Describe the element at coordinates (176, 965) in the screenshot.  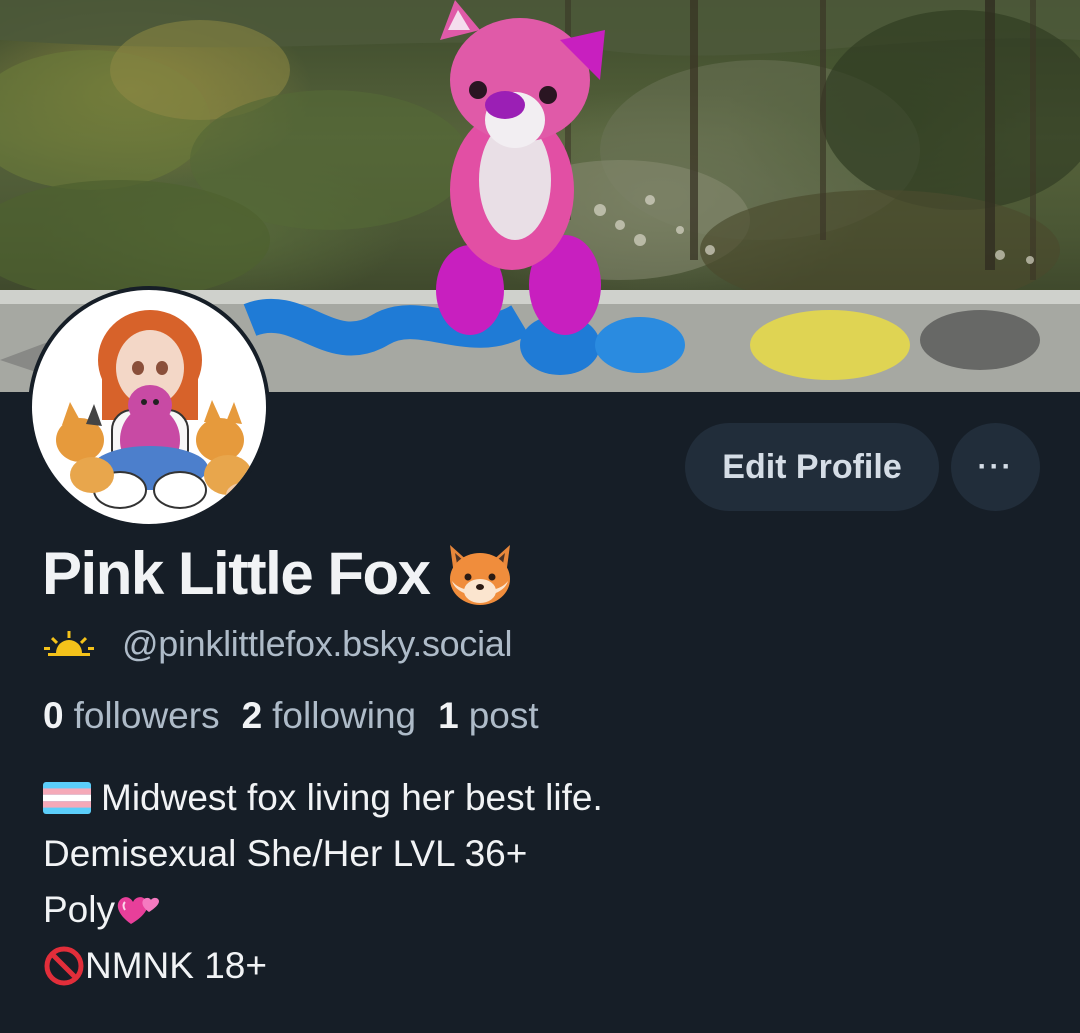
I see `bio-text-line4: NMNK 18+` at that location.